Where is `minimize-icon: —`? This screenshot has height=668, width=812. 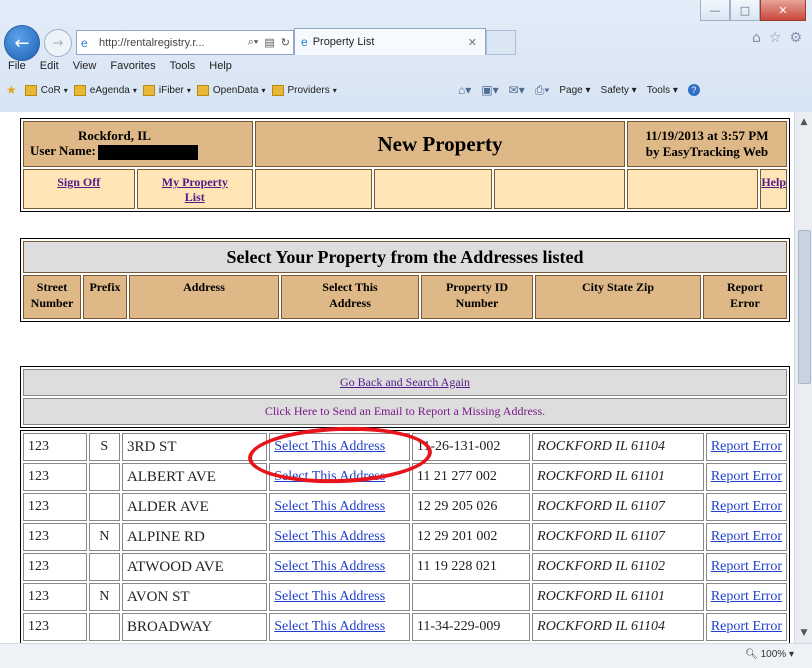
minimize-icon: — is located at coordinates (715, 10).